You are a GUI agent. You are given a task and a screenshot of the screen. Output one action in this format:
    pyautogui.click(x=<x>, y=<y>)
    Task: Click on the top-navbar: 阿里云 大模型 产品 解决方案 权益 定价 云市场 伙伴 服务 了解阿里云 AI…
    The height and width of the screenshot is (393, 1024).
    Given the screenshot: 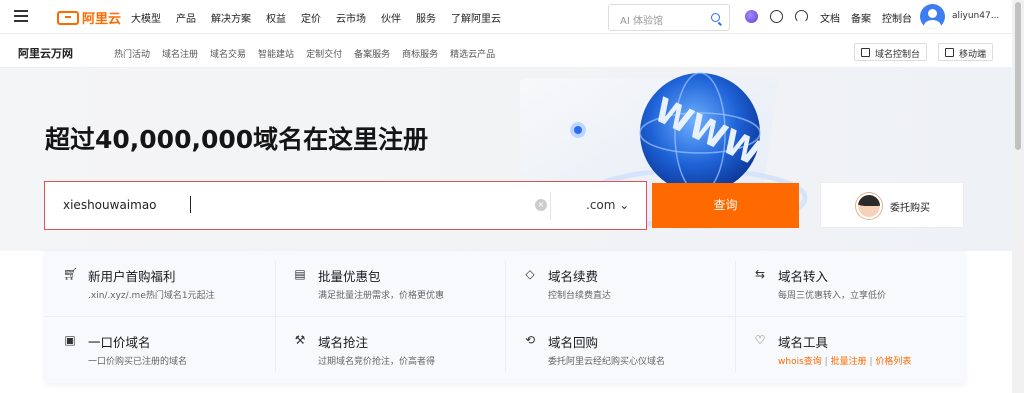 What is the action you would take?
    pyautogui.click(x=506, y=17)
    